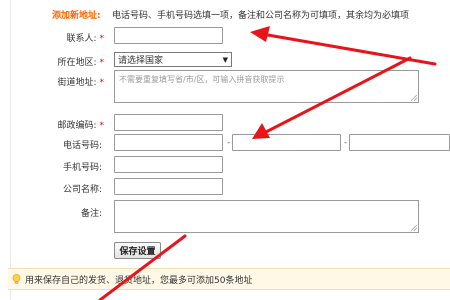 Image resolution: width=450 pixels, height=300 pixels. Describe the element at coordinates (260, 34) in the screenshot. I see `annotation-arrowhead-top` at that location.